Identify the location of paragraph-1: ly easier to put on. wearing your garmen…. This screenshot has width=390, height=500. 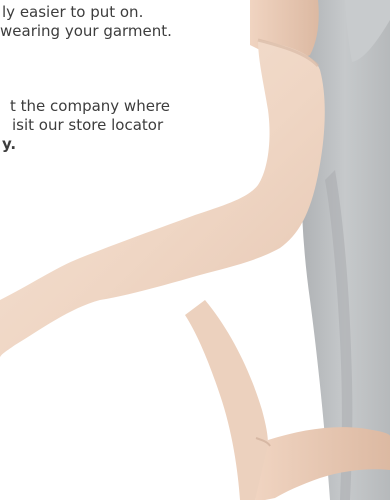
(86, 22).